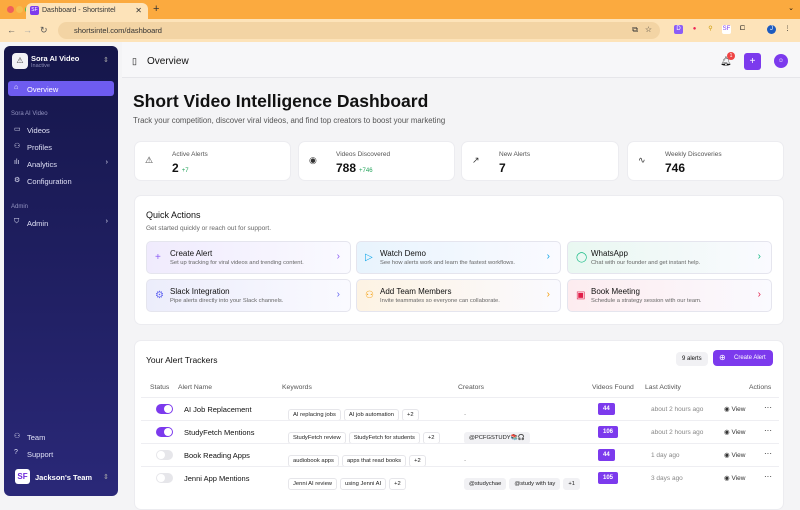 The image size is (800, 510). I want to click on browser-menu-icon: ⋮, so click(787, 29).